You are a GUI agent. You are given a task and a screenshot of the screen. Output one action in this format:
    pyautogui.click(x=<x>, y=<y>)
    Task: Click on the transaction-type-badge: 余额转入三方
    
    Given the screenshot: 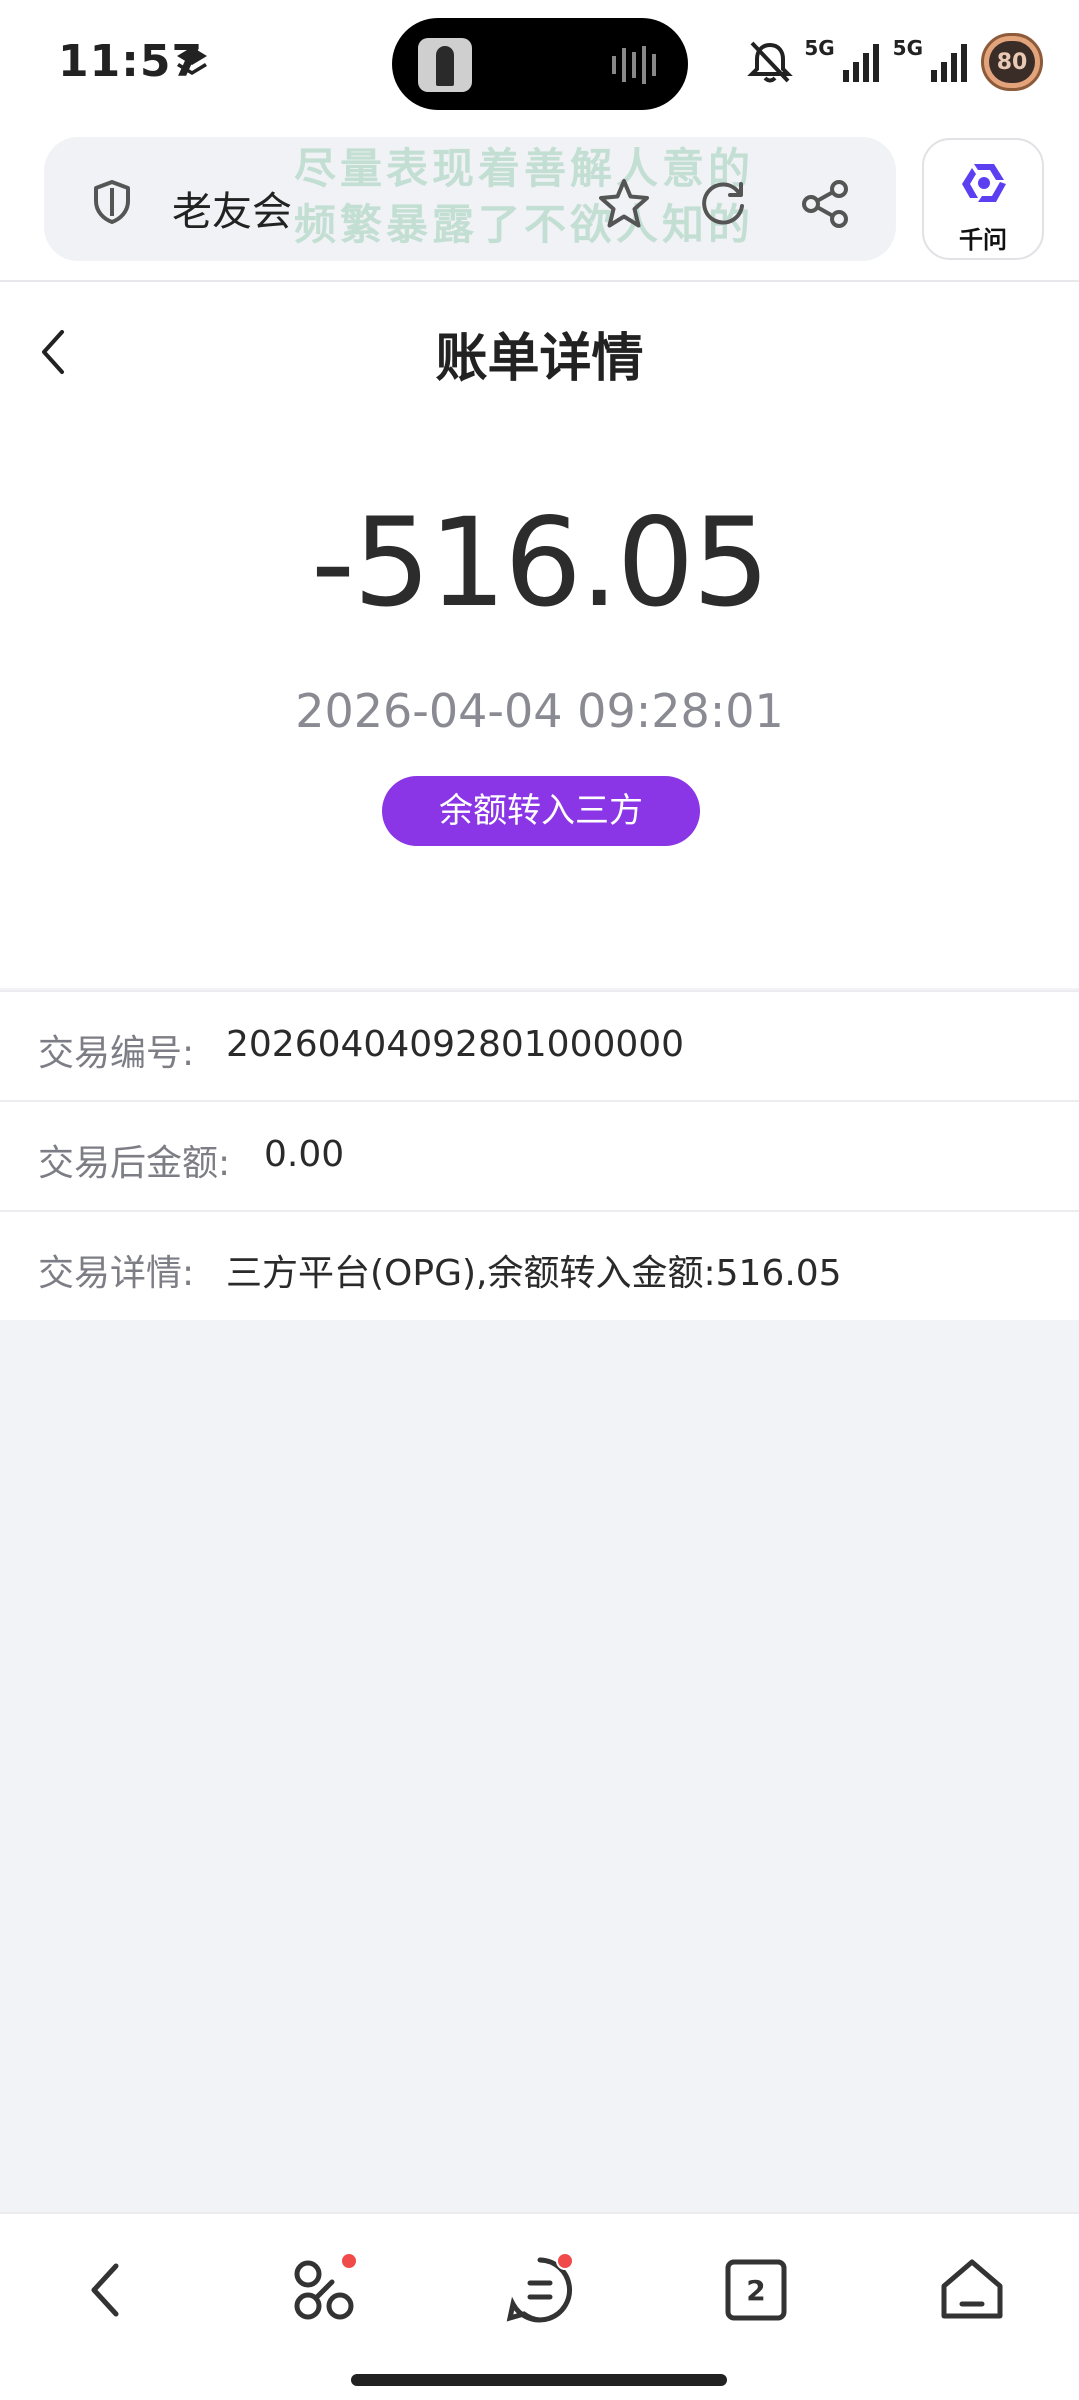 What is the action you would take?
    pyautogui.click(x=541, y=811)
    